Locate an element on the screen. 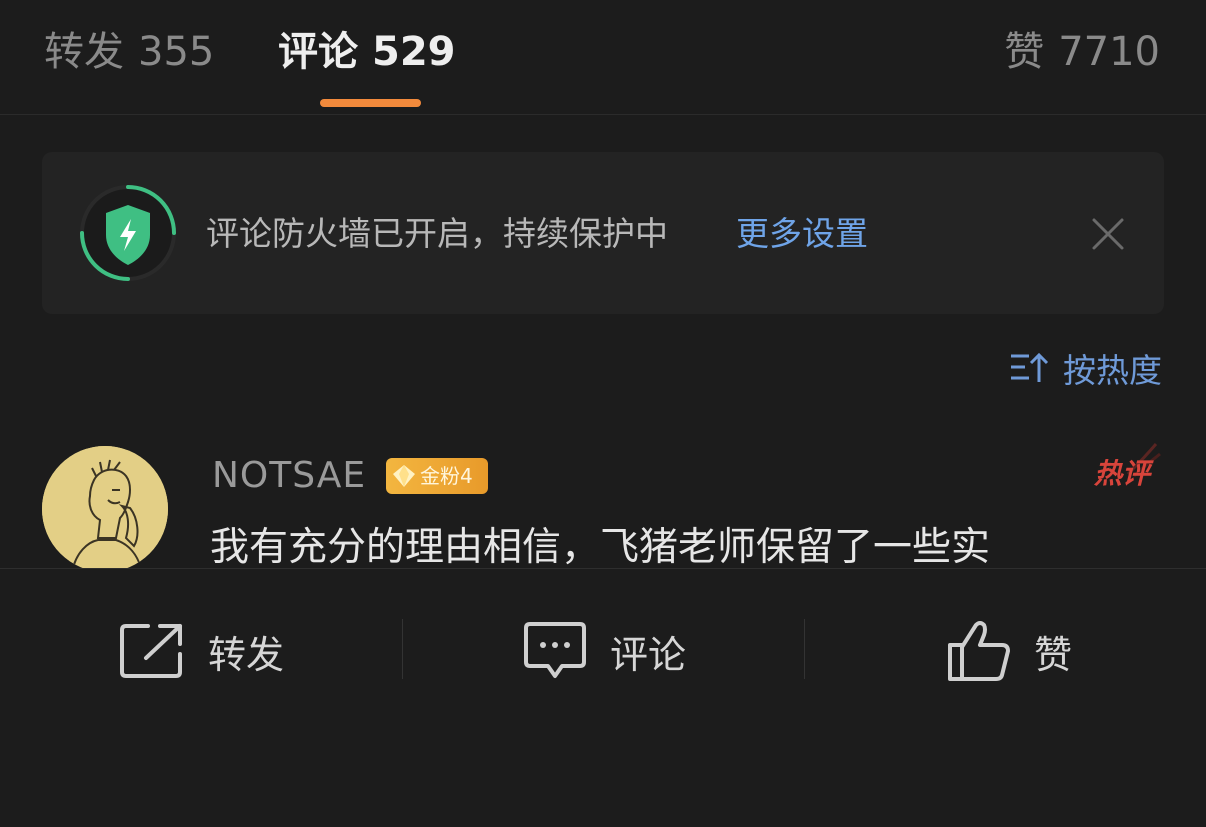 The height and width of the screenshot is (827, 1206). fan-badge-label: 金粉4 is located at coordinates (446, 476).